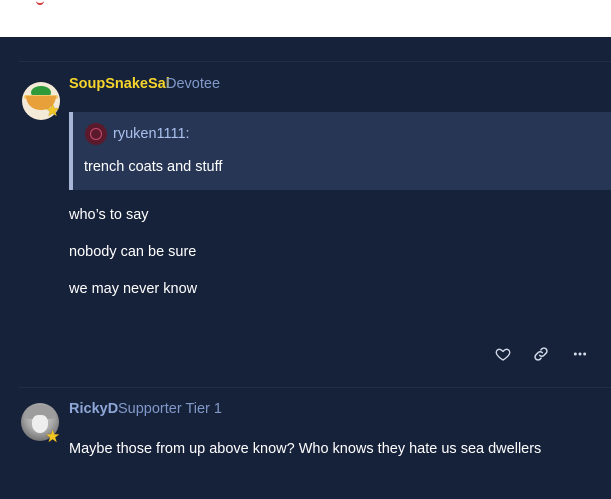 This screenshot has height=499, width=611. Describe the element at coordinates (151, 134) in the screenshot. I see `quote-username: ryuken1111:` at that location.